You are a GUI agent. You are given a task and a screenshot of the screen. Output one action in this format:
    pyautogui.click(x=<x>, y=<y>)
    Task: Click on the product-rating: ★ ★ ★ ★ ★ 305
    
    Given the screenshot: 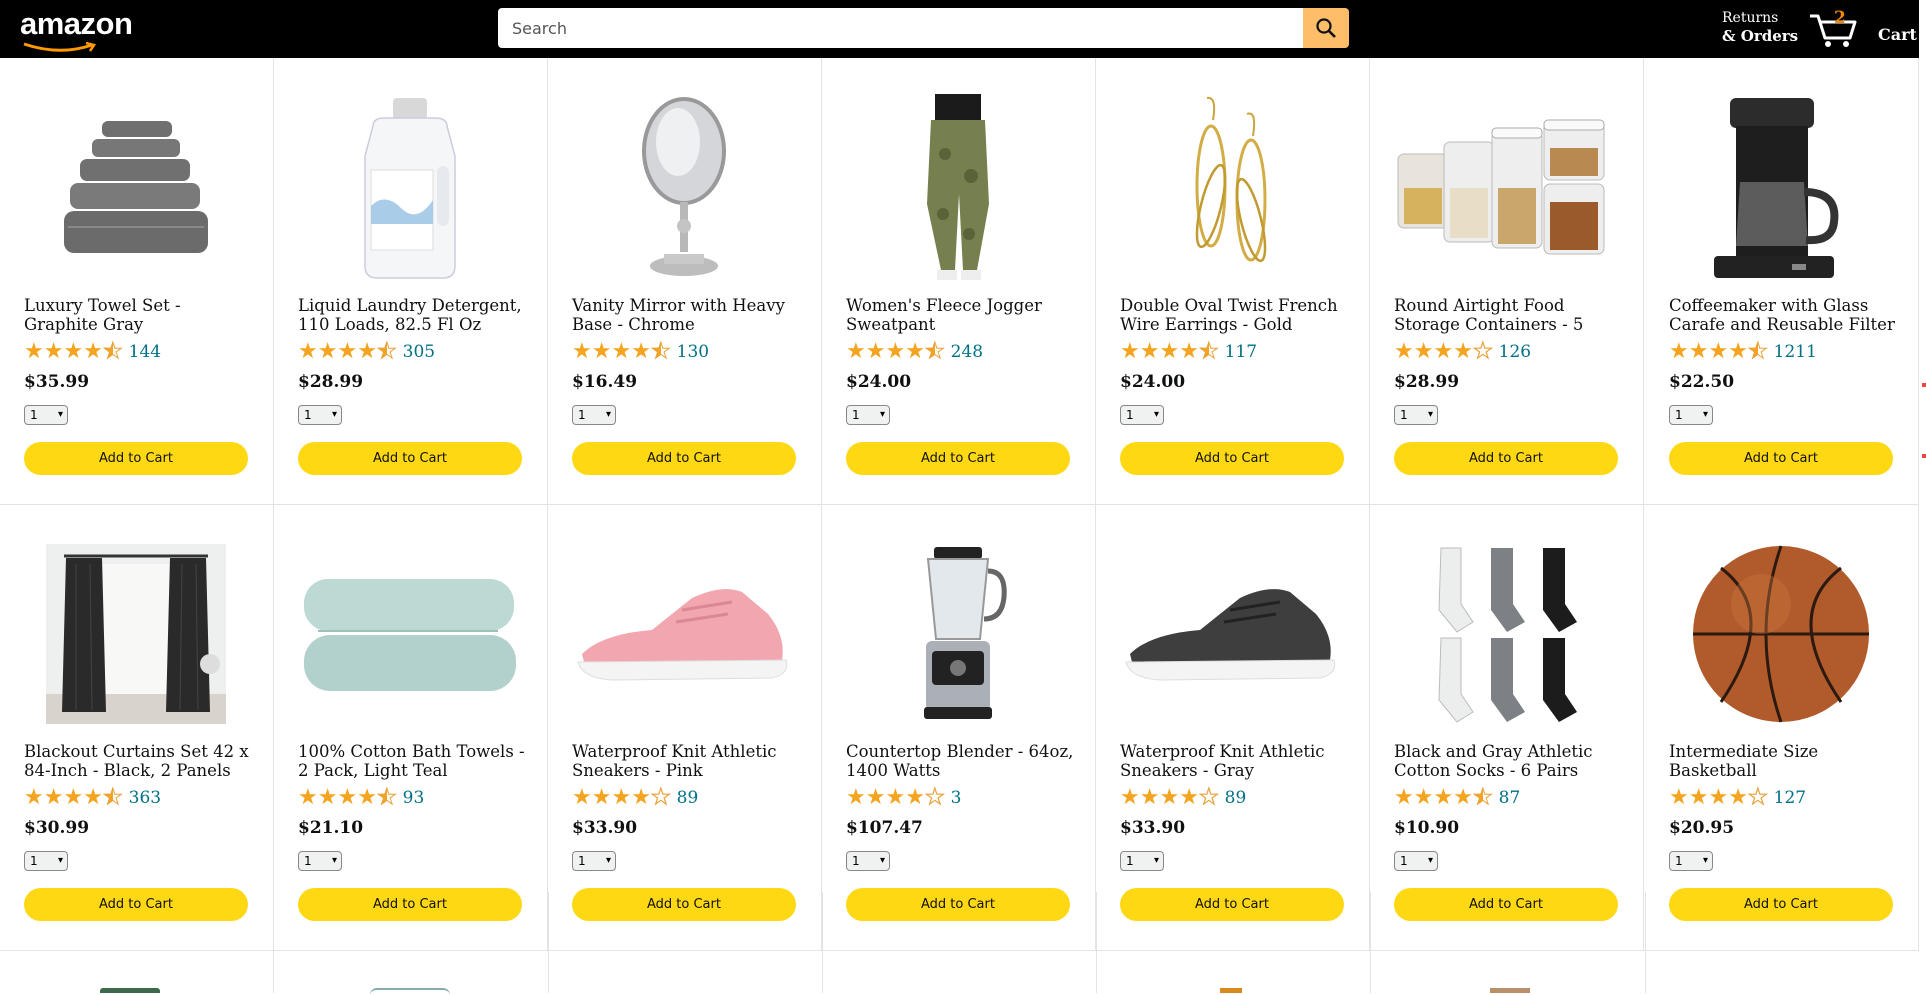 What is the action you would take?
    pyautogui.click(x=366, y=351)
    